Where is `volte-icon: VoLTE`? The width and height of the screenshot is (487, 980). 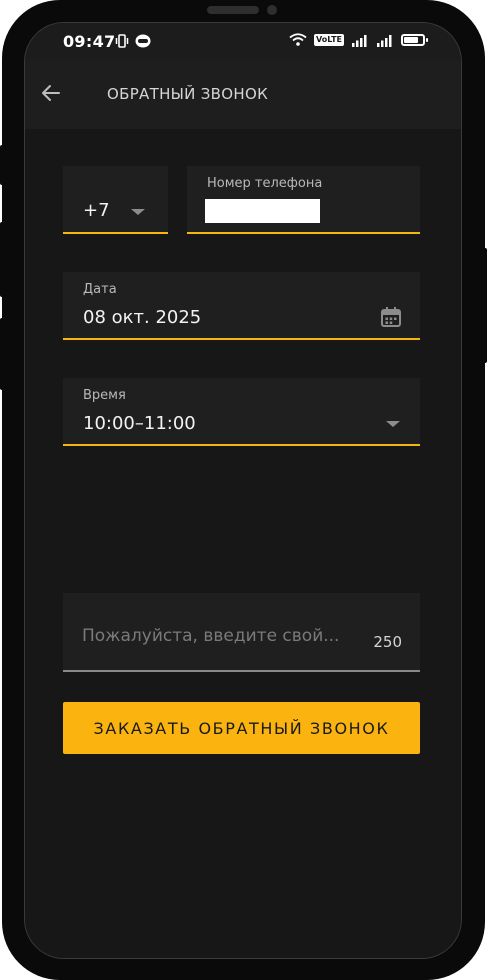
volte-icon: VoLTE is located at coordinates (329, 40).